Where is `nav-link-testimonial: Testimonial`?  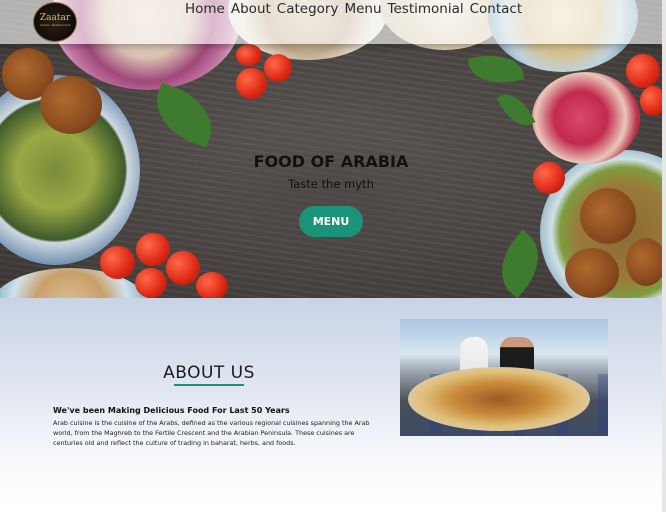
nav-link-testimonial: Testimonial is located at coordinates (426, 9).